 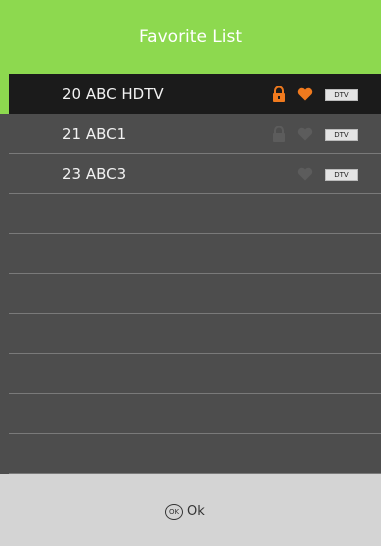 I want to click on panel-footer: OK Ok, so click(x=190, y=510).